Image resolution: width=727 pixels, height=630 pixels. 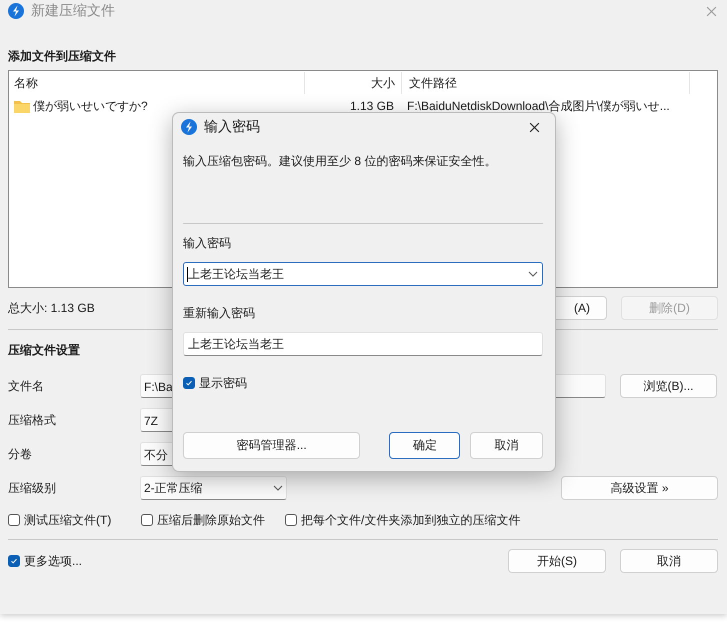 I want to click on start-button: 开始(S), so click(x=557, y=561).